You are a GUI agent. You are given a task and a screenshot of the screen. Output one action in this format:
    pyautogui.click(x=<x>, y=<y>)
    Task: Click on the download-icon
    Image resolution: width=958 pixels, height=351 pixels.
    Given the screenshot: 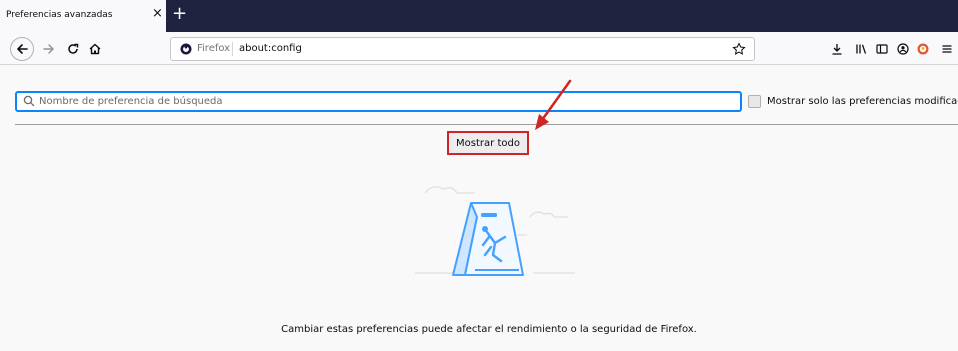 What is the action you would take?
    pyautogui.click(x=837, y=49)
    